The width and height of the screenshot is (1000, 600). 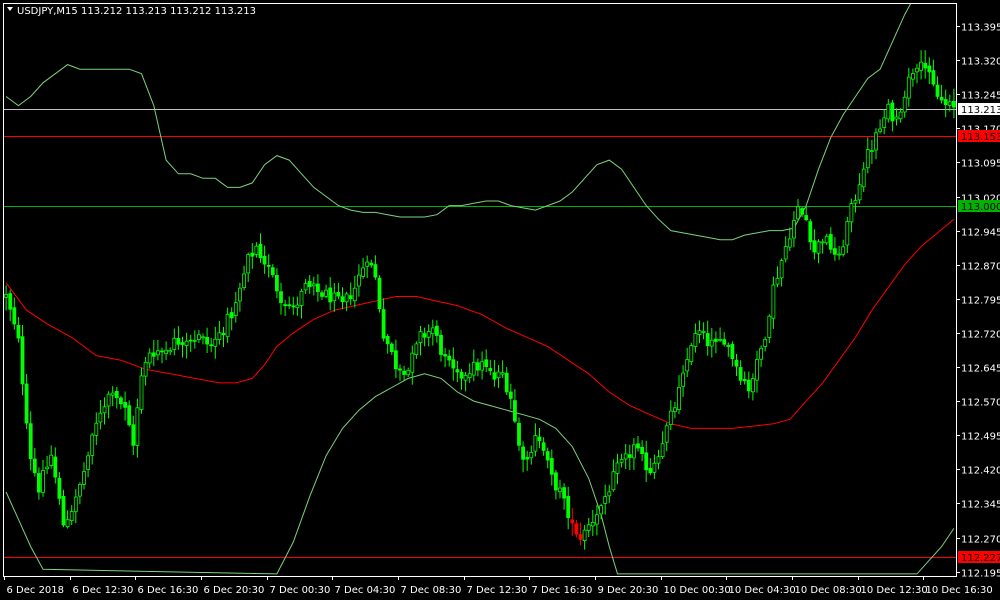 What do you see at coordinates (365, 590) in the screenshot?
I see `time-tick-label: 7 Dec 04:30` at bounding box center [365, 590].